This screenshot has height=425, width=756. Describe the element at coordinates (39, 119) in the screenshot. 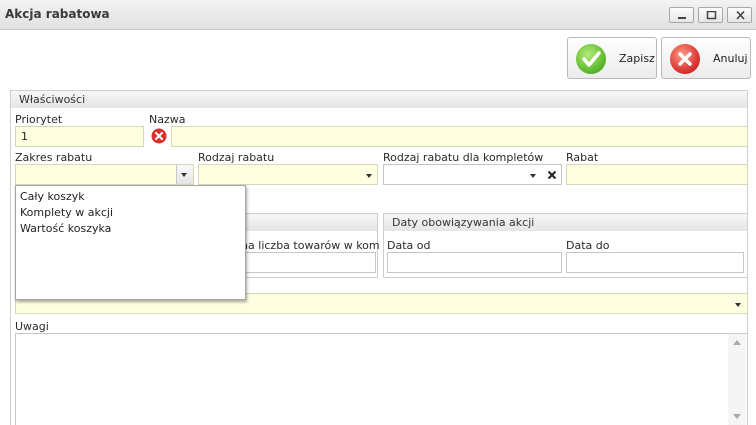

I see `priority-label: Priorytet` at that location.